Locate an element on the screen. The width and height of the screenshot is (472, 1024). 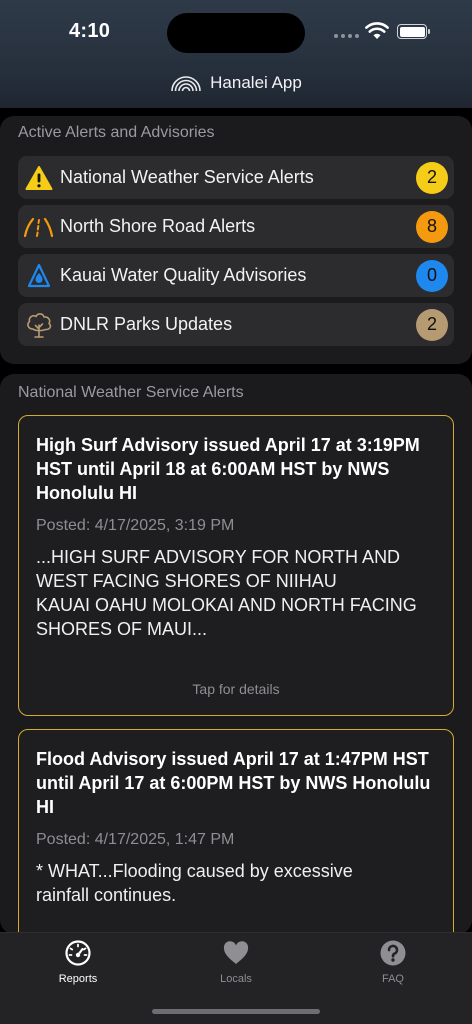
tab-label: Reports is located at coordinates (78, 979).